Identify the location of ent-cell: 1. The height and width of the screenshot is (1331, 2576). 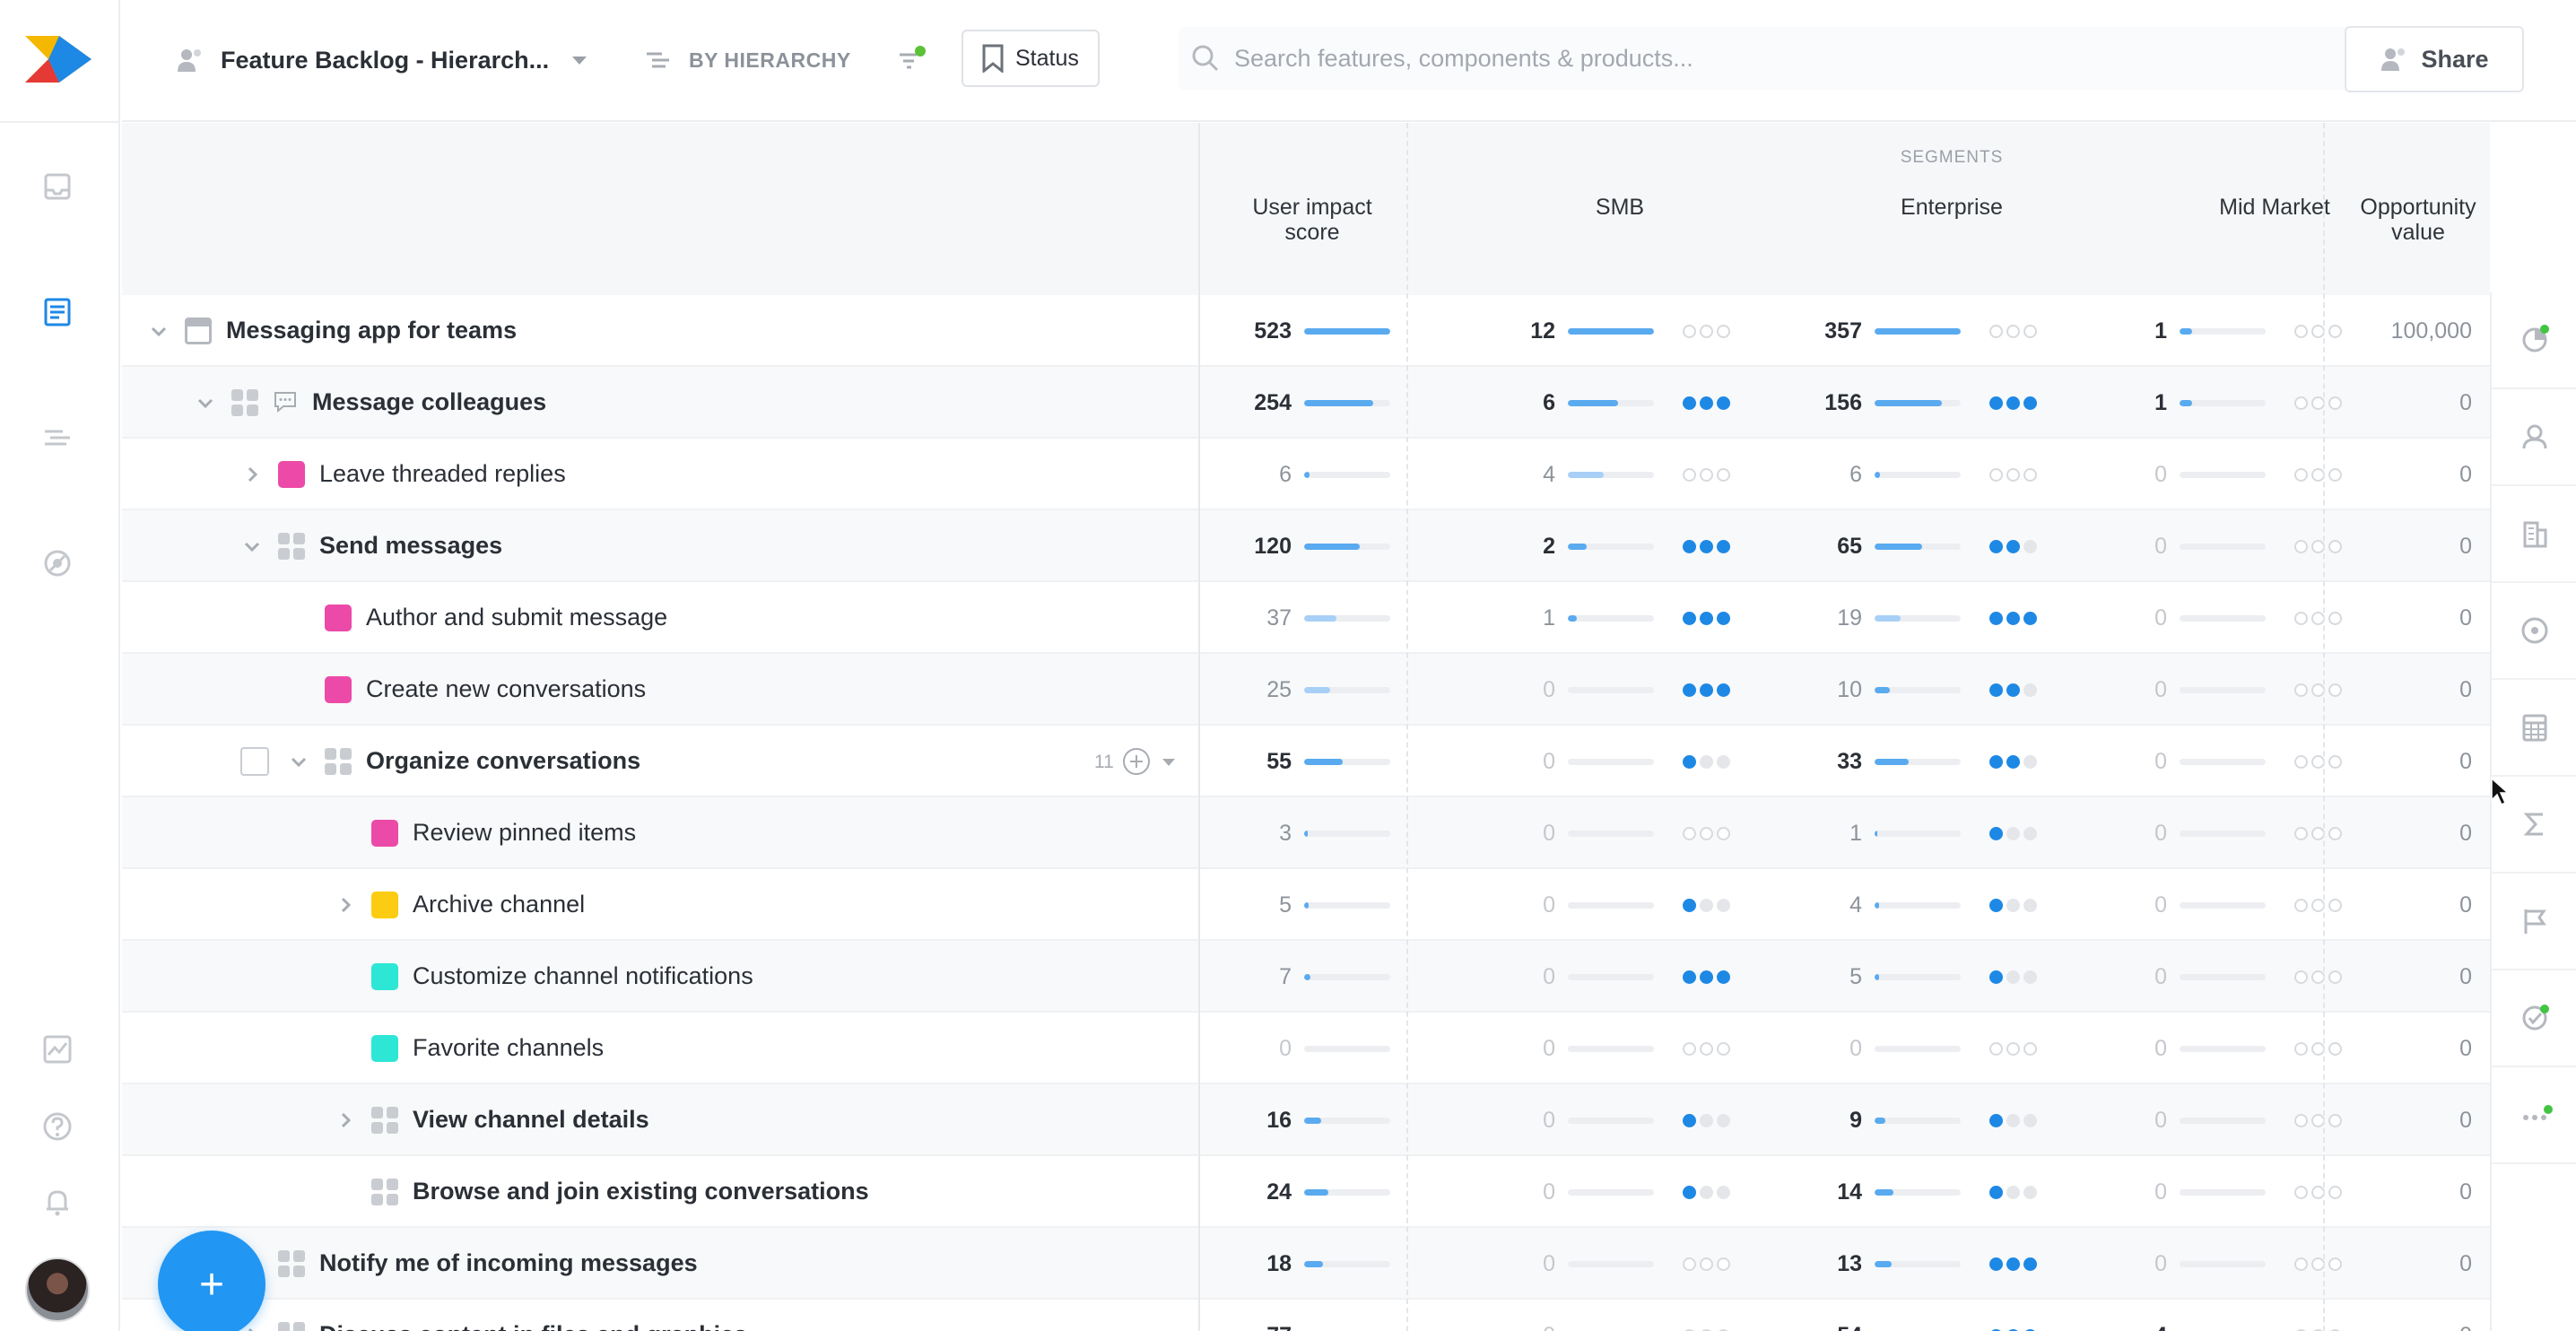
(1921, 833).